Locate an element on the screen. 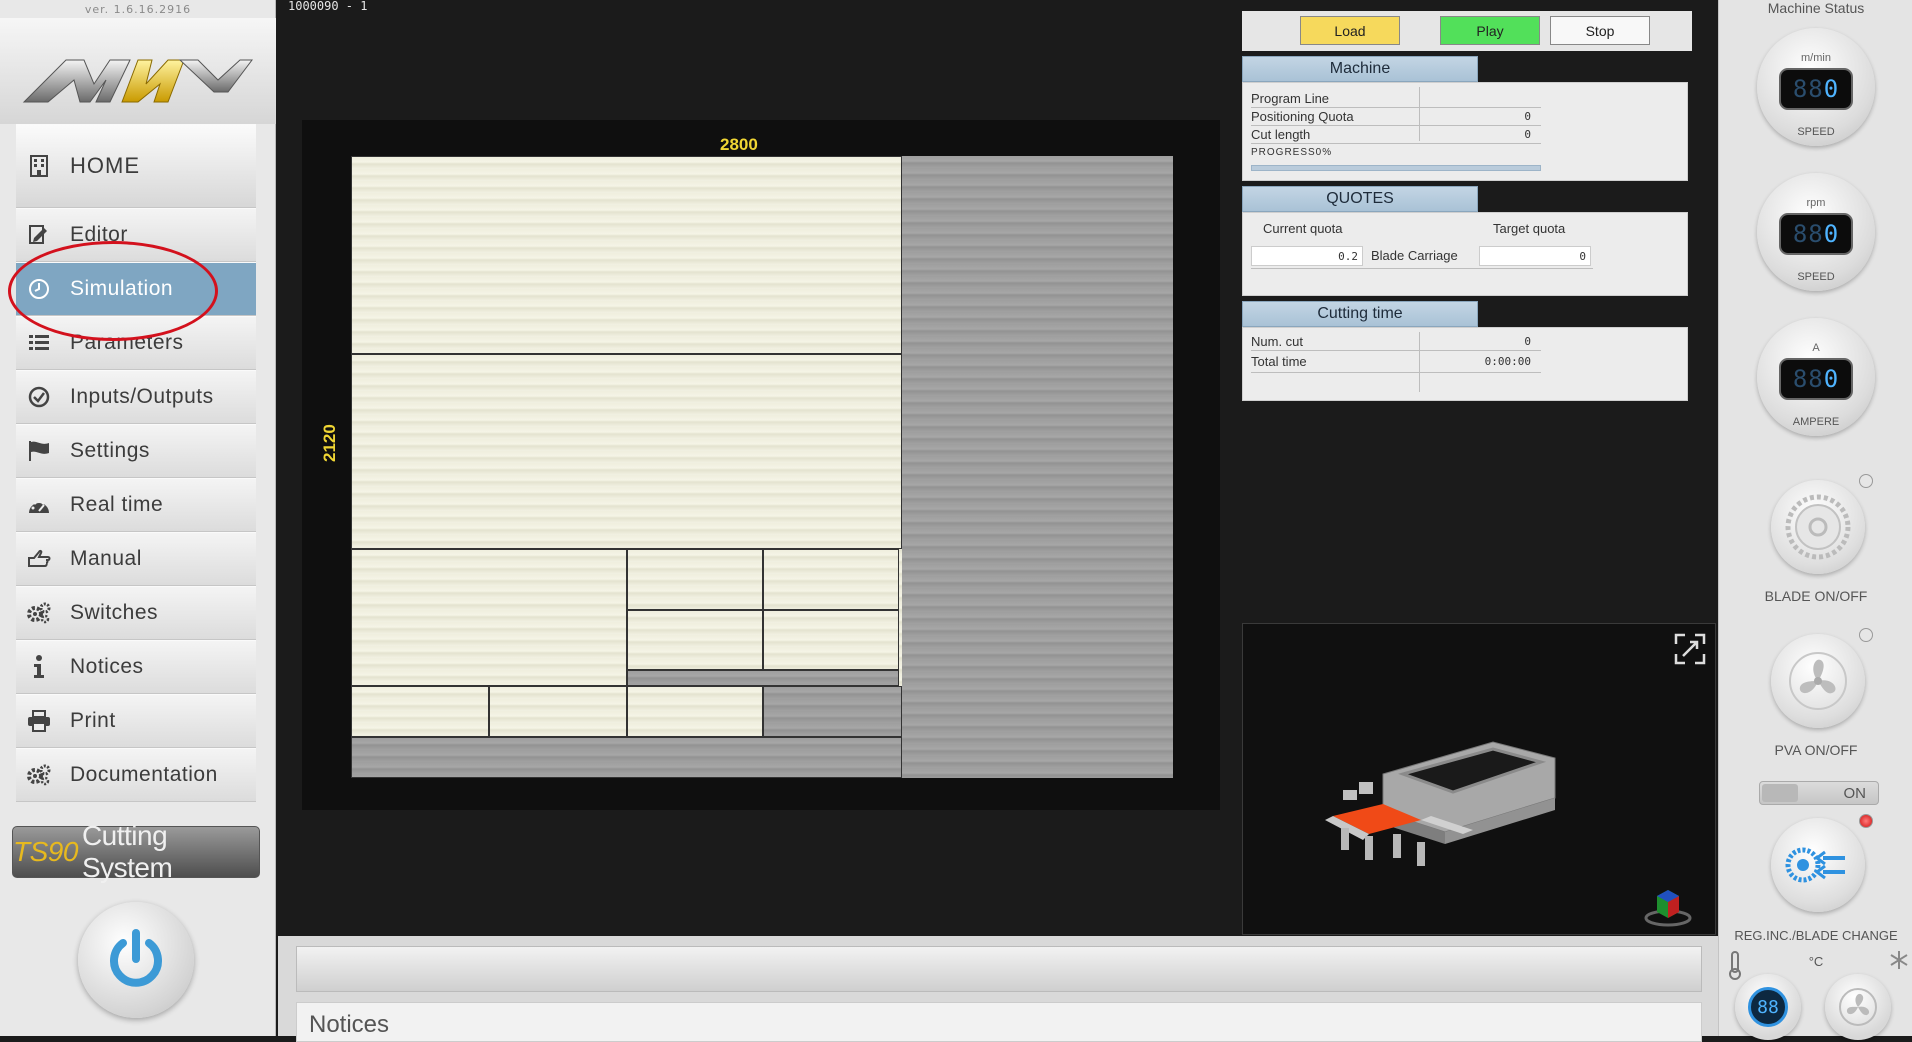  speed-gauge-mmin: m/min 88 0 SPEED is located at coordinates (1816, 87).